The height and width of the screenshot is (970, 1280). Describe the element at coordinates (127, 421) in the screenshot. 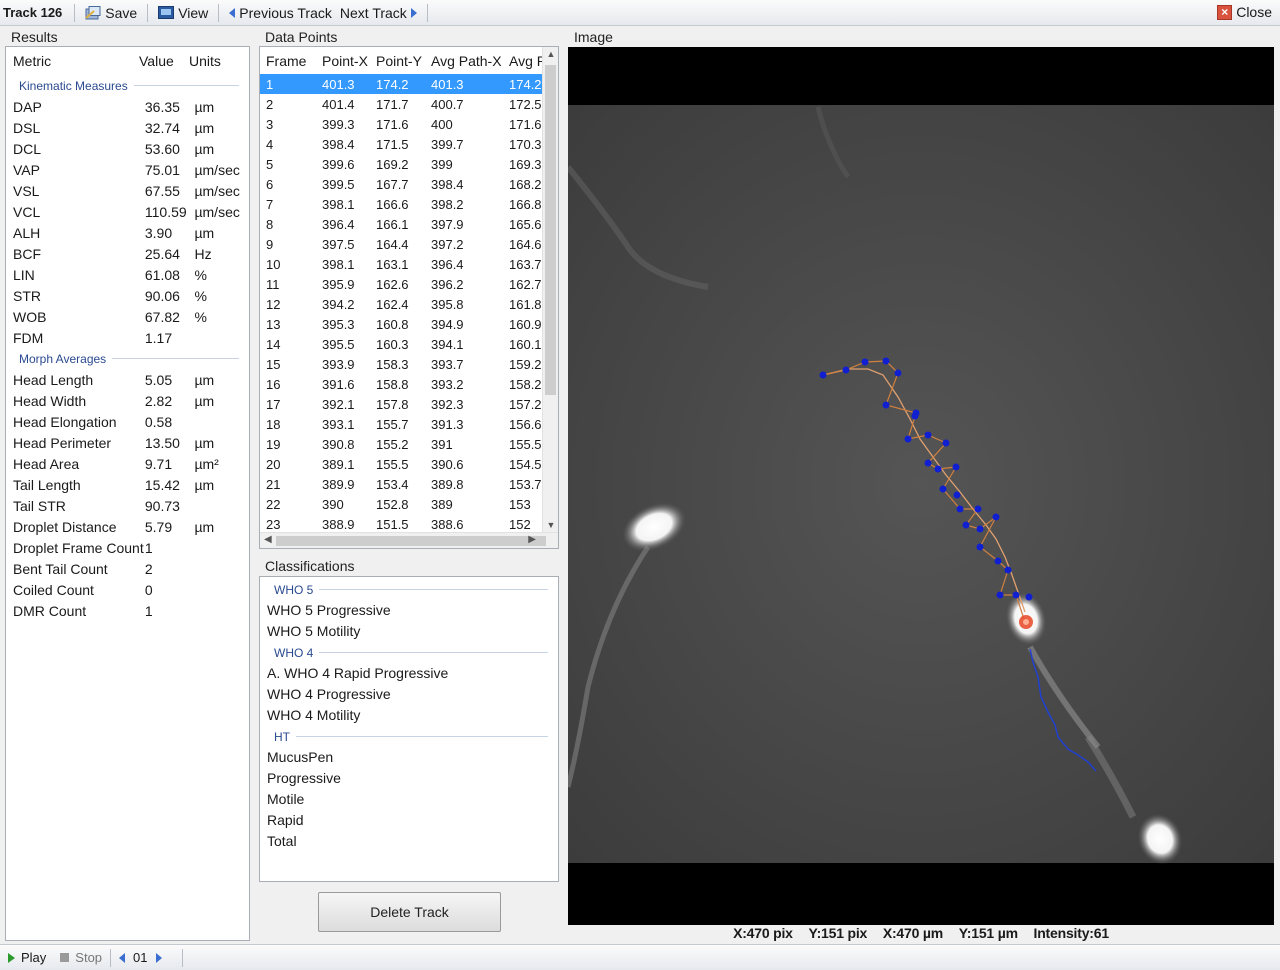

I see `result-row: Head Elongation 0.58` at that location.